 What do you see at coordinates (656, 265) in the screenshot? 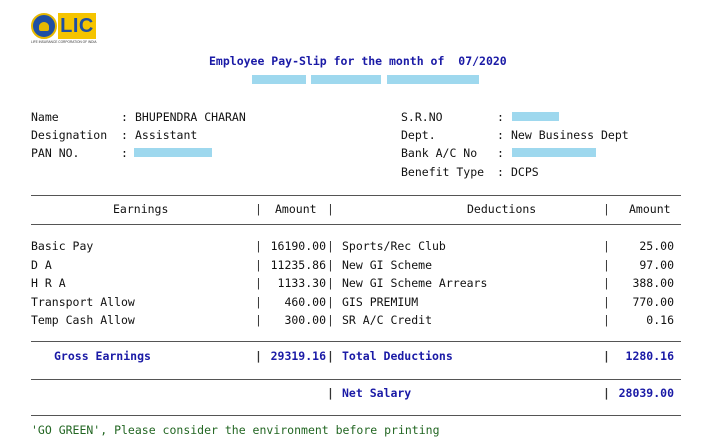
I see `deduction-amount: 97.00` at bounding box center [656, 265].